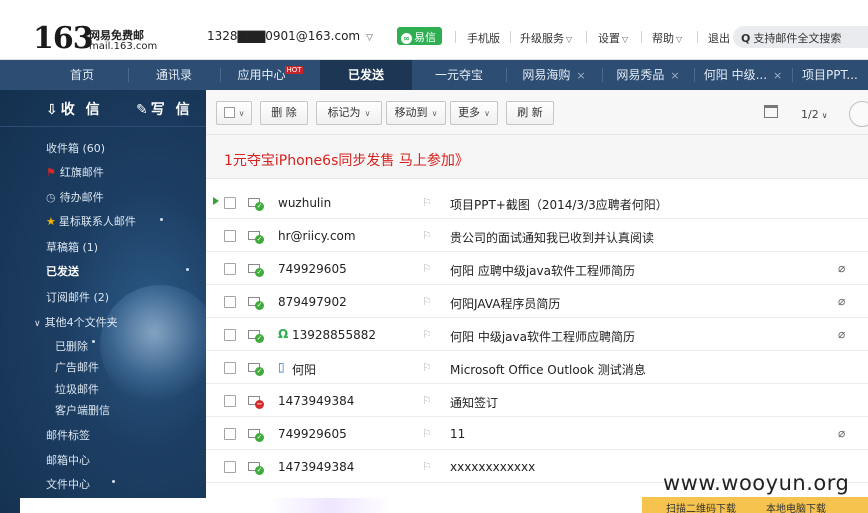 This screenshot has width=868, height=513. Describe the element at coordinates (71, 346) in the screenshot. I see `sidebar-item-deleted: 已删除` at that location.